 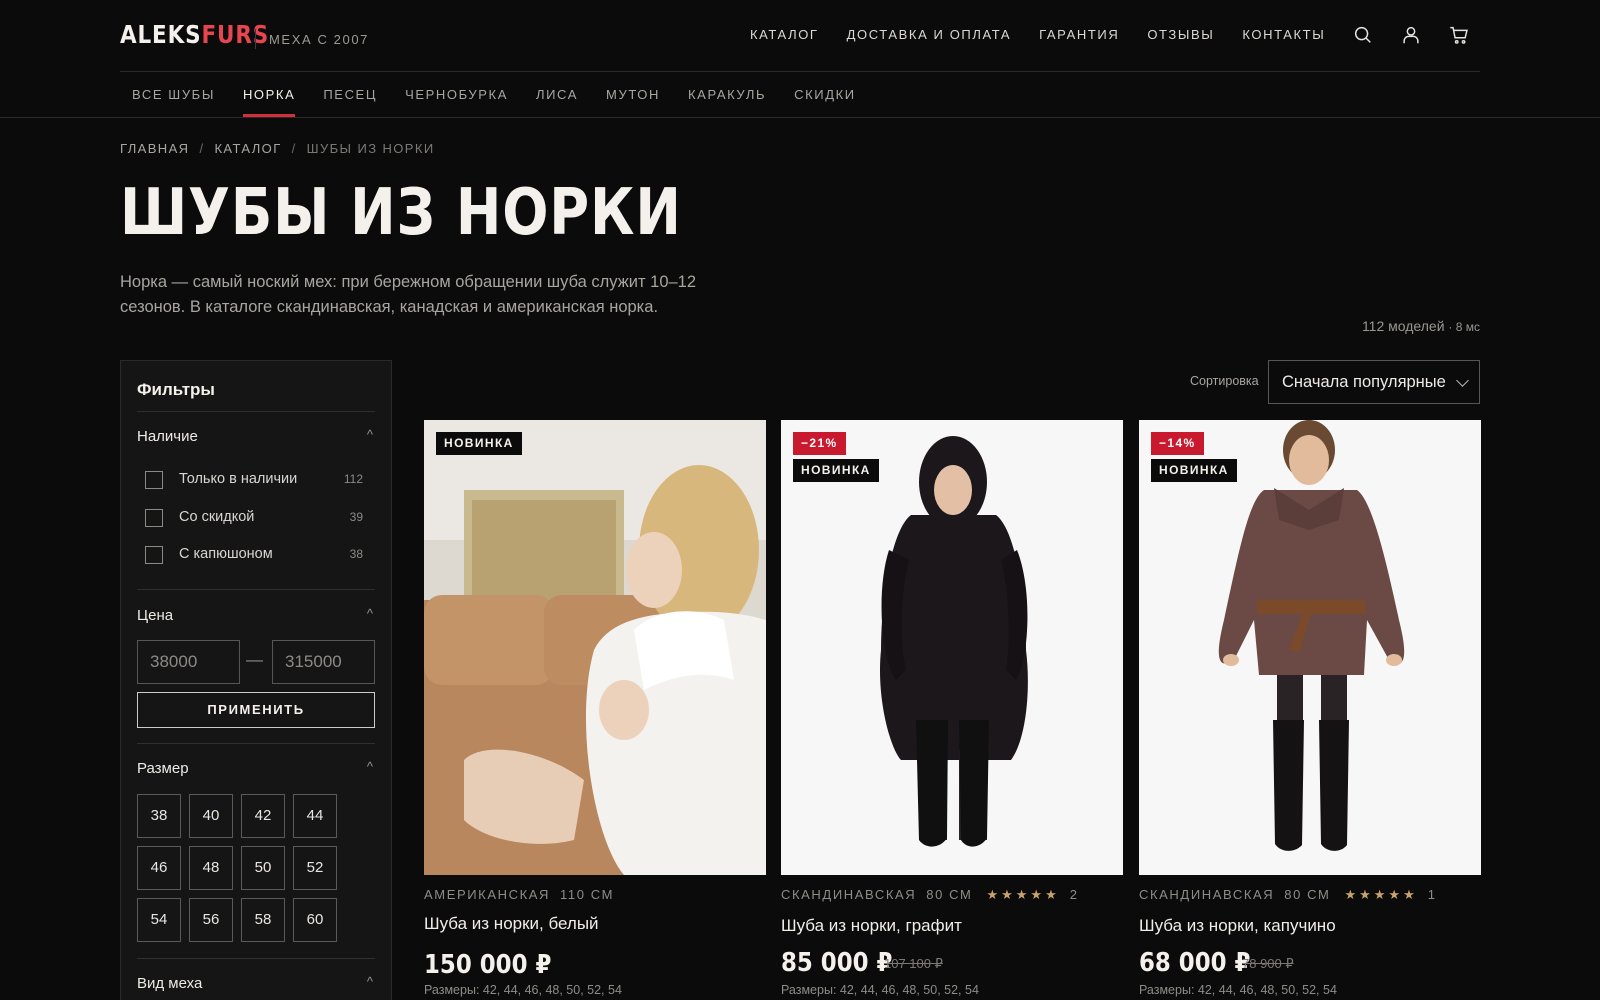 What do you see at coordinates (159, 920) in the screenshot?
I see `size-option: 54` at bounding box center [159, 920].